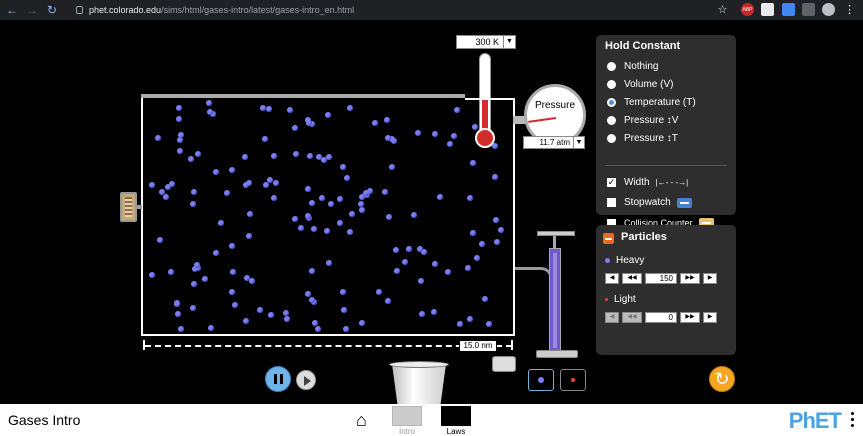 This screenshot has height=436, width=863. I want to click on wall-handle, so click(128, 207).